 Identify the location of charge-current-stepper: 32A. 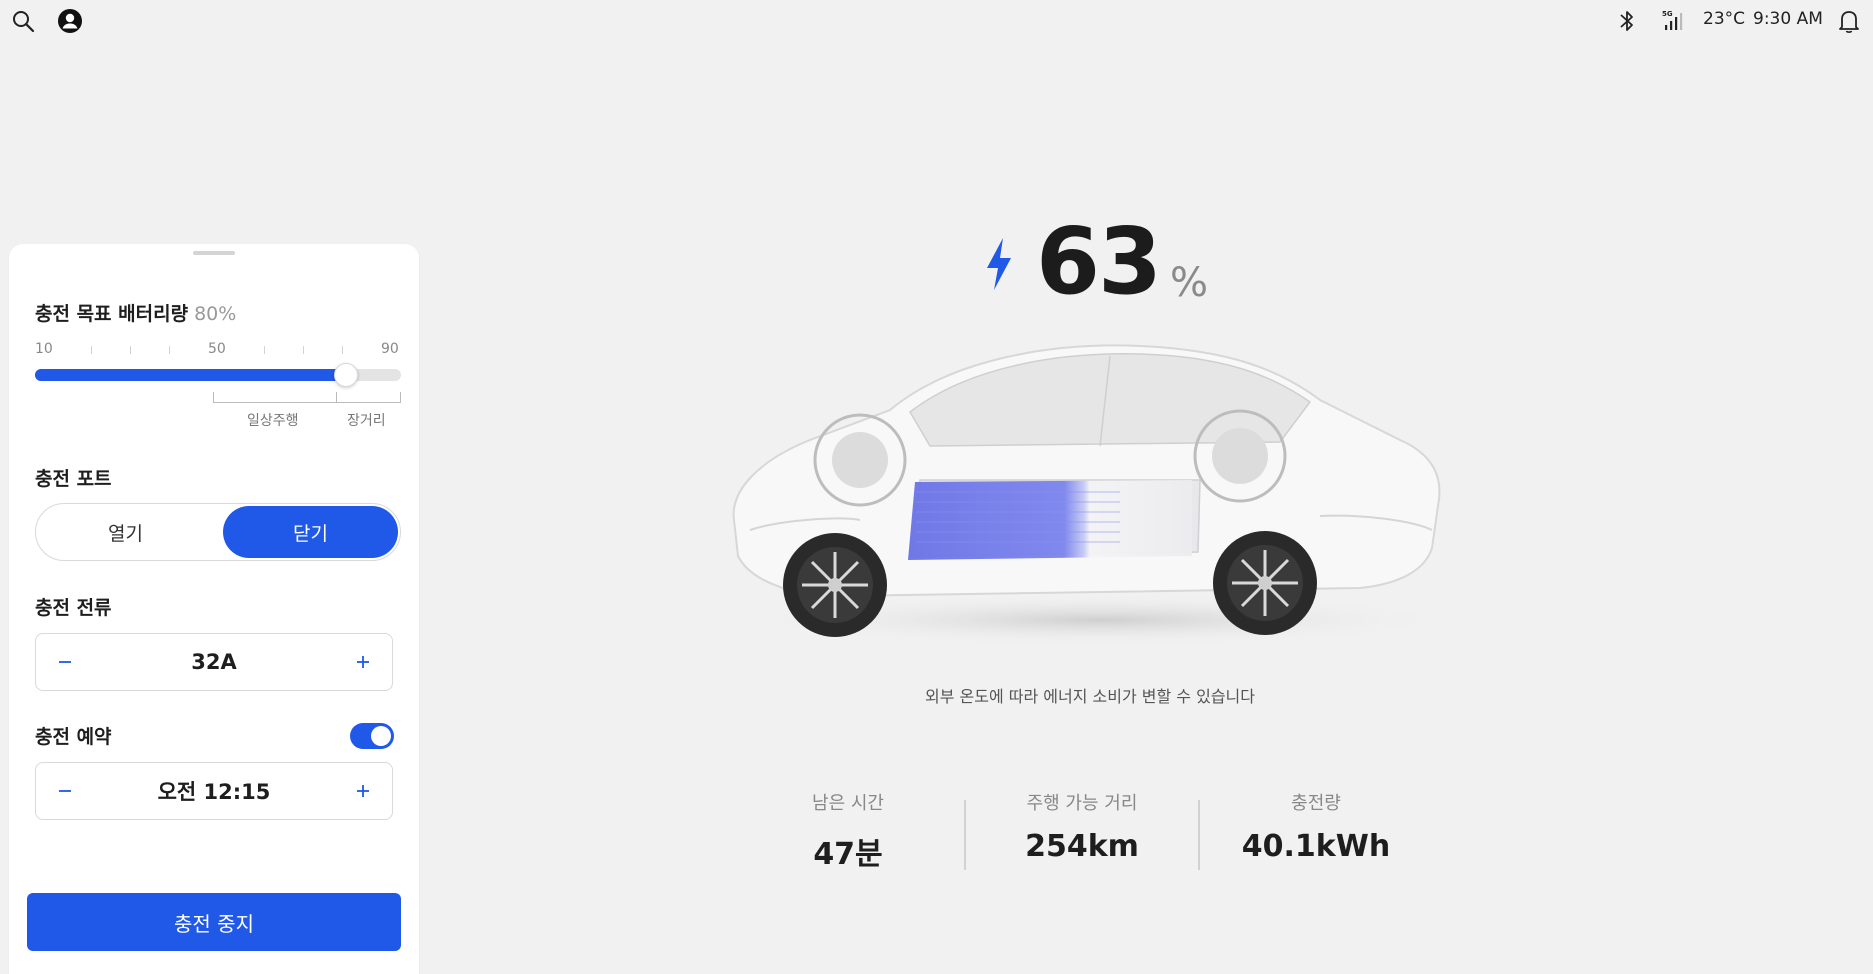
(214, 662).